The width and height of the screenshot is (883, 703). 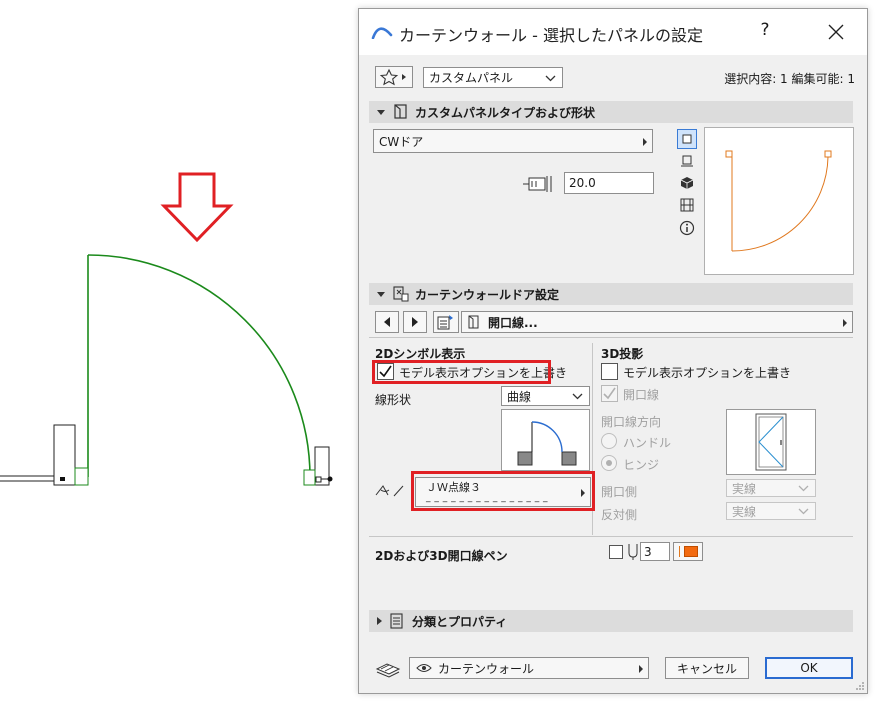 I want to click on page-icon, so click(x=473, y=322).